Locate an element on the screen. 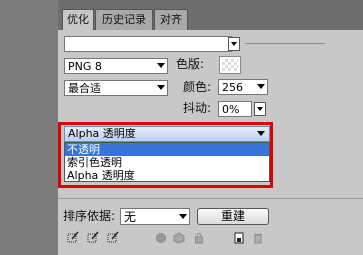  sort-label: 排序依据: is located at coordinates (89, 216).